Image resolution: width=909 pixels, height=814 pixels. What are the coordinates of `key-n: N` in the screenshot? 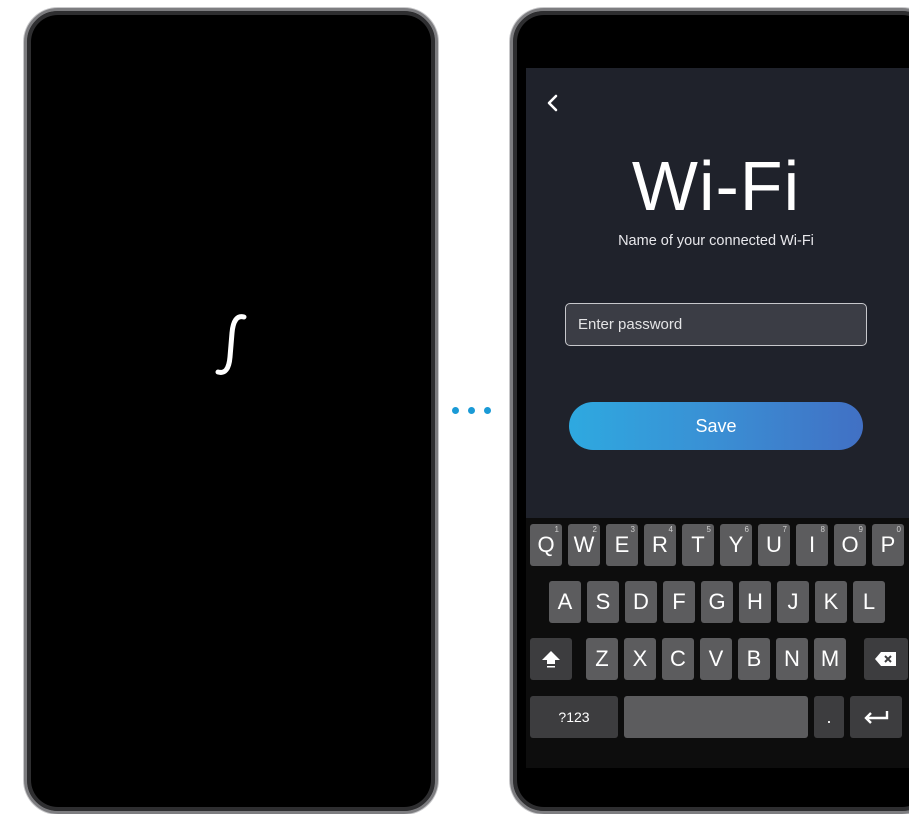 It's located at (792, 659).